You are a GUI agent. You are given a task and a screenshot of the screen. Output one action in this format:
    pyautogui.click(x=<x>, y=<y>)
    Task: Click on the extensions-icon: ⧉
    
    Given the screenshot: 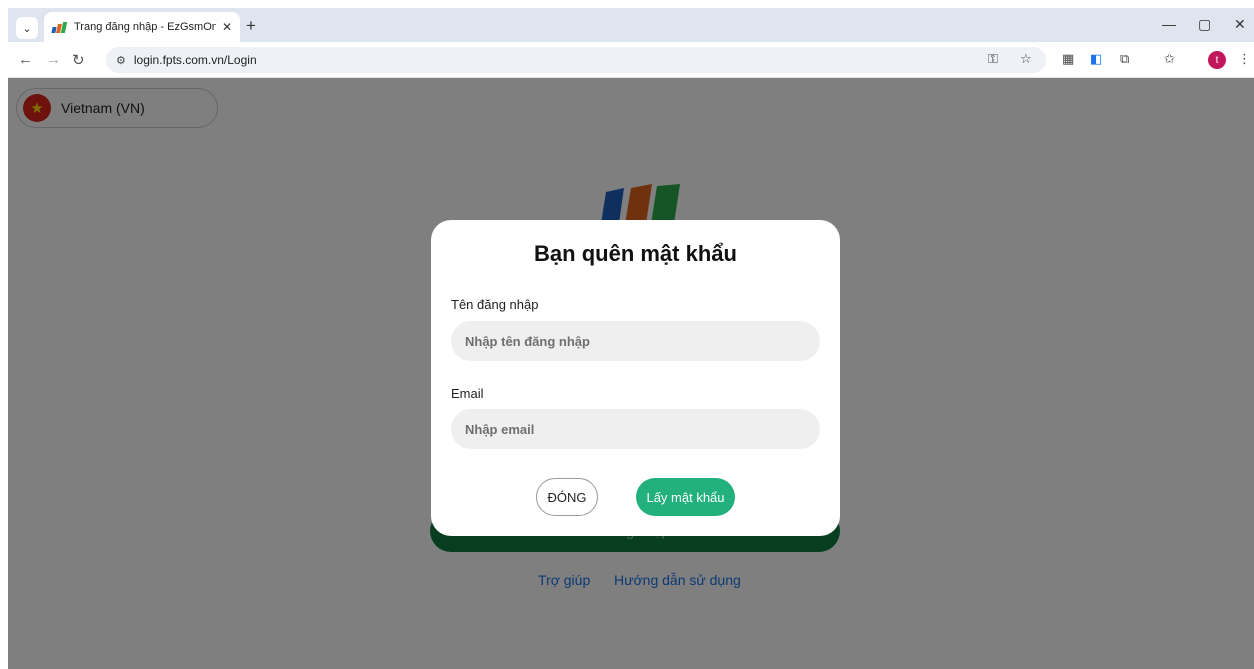 What is the action you would take?
    pyautogui.click(x=1124, y=59)
    